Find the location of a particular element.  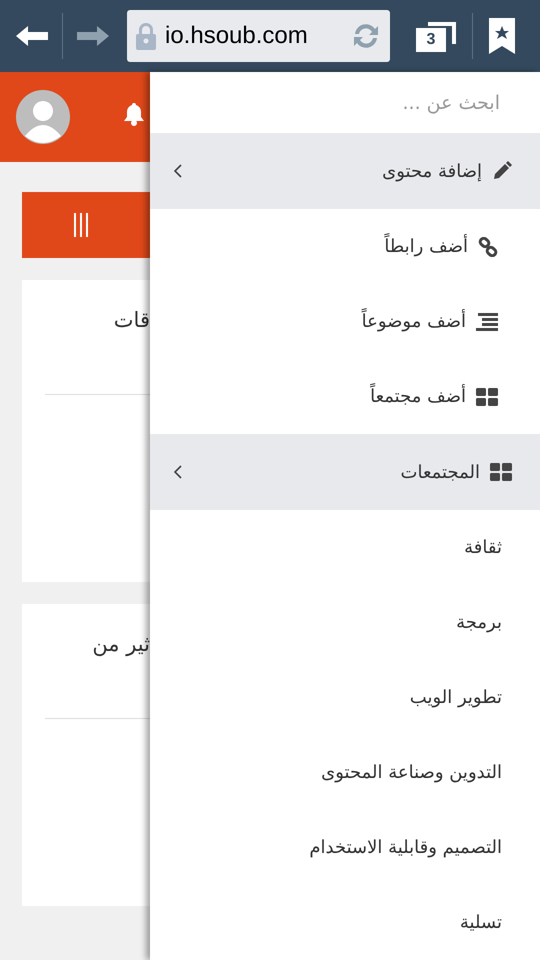

menu-section: المجتمعات is located at coordinates (345, 472).